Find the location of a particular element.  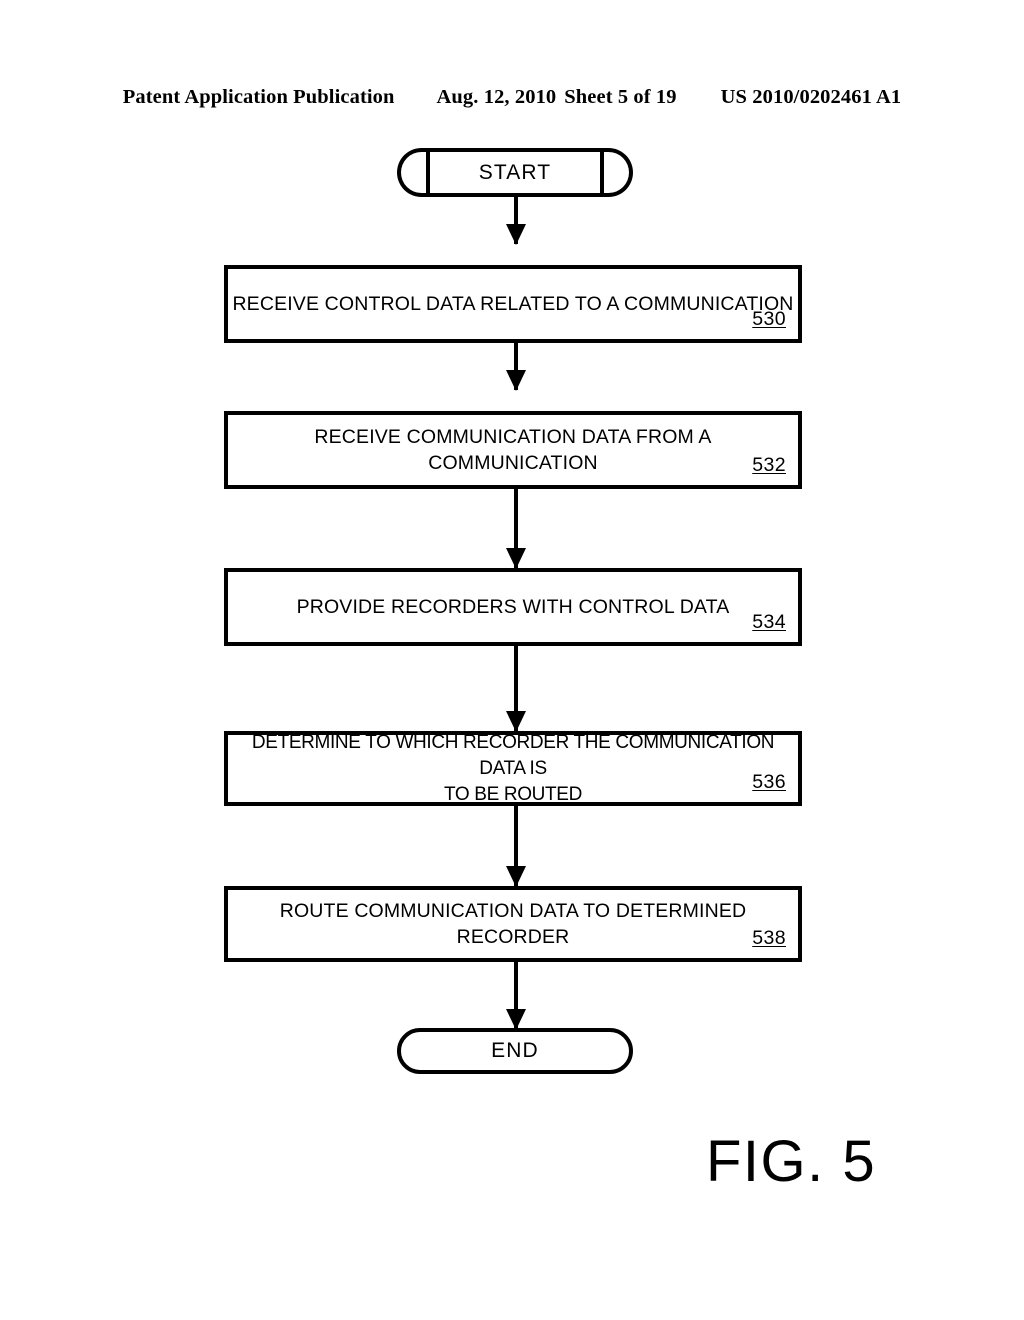

step-538-reference: 538 is located at coordinates (769, 938).